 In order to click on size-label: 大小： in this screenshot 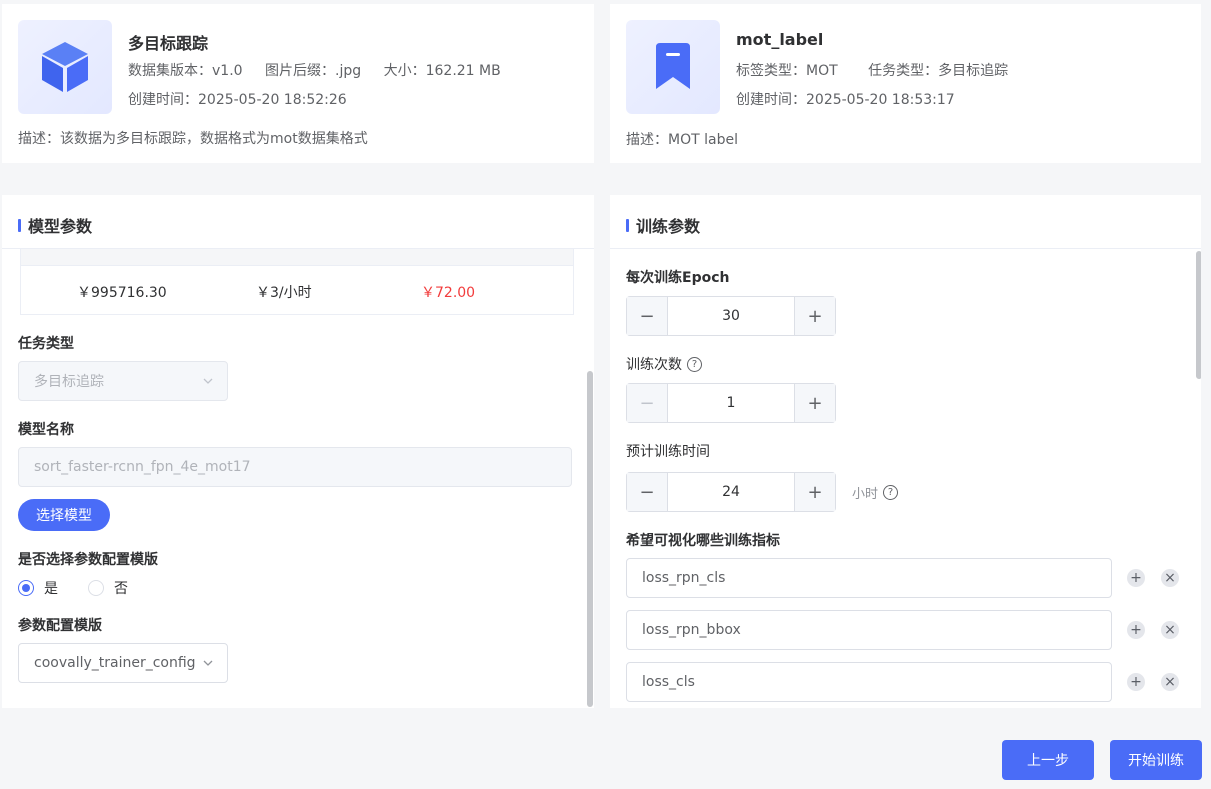, I will do `click(404, 71)`.